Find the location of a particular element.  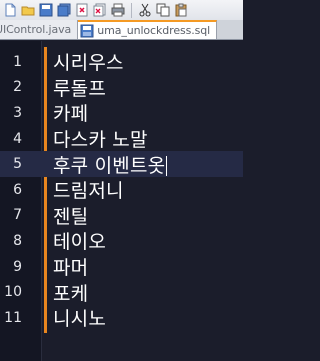

cut-button is located at coordinates (145, 10).